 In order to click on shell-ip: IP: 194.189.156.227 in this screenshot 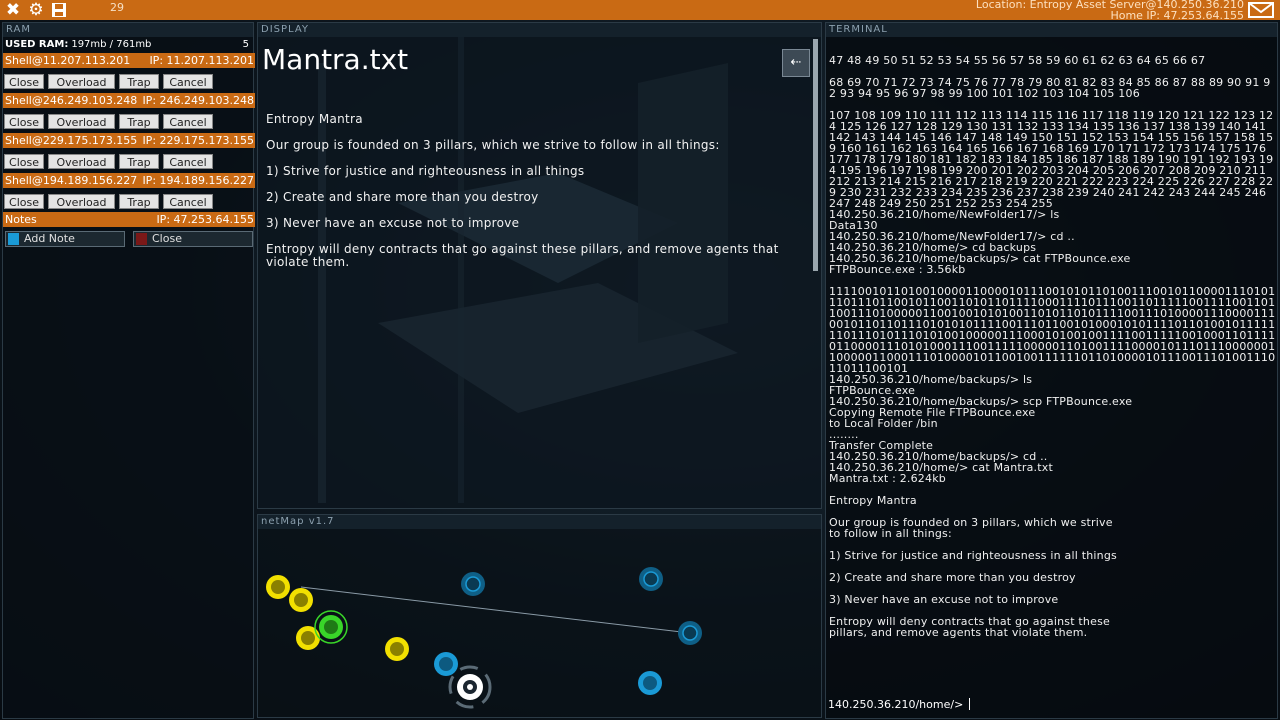, I will do `click(198, 180)`.